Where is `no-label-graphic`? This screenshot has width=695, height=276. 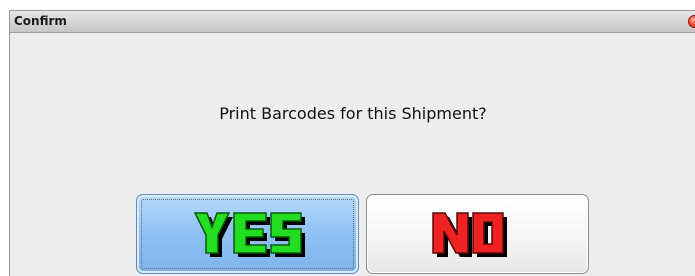 no-label-graphic is located at coordinates (469, 234).